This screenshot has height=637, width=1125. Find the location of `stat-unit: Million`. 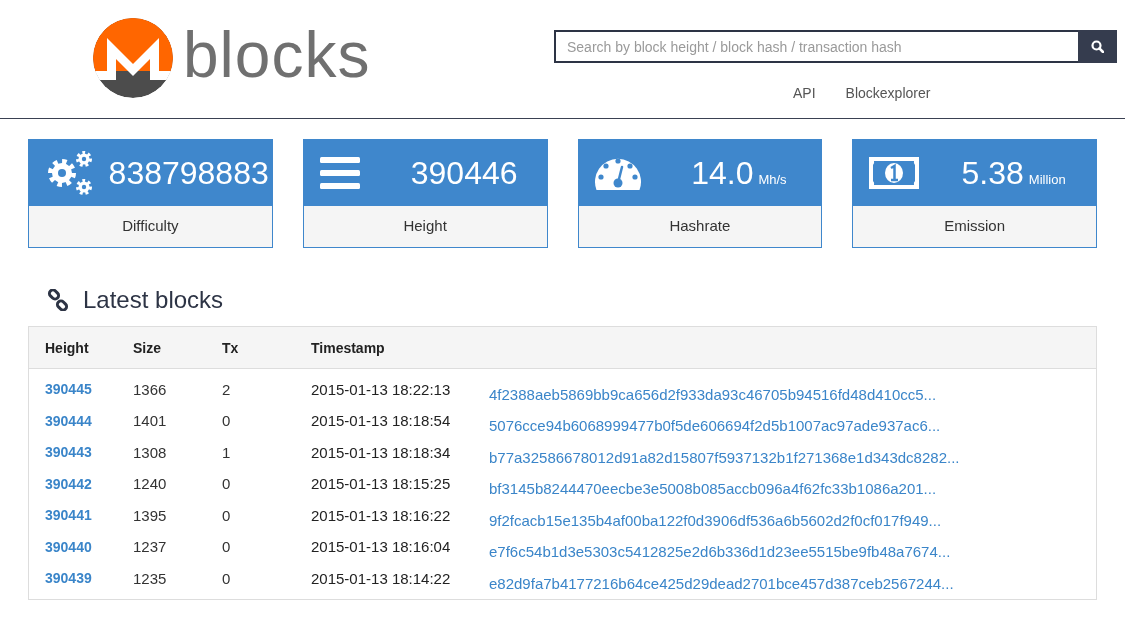

stat-unit: Million is located at coordinates (1047, 179).